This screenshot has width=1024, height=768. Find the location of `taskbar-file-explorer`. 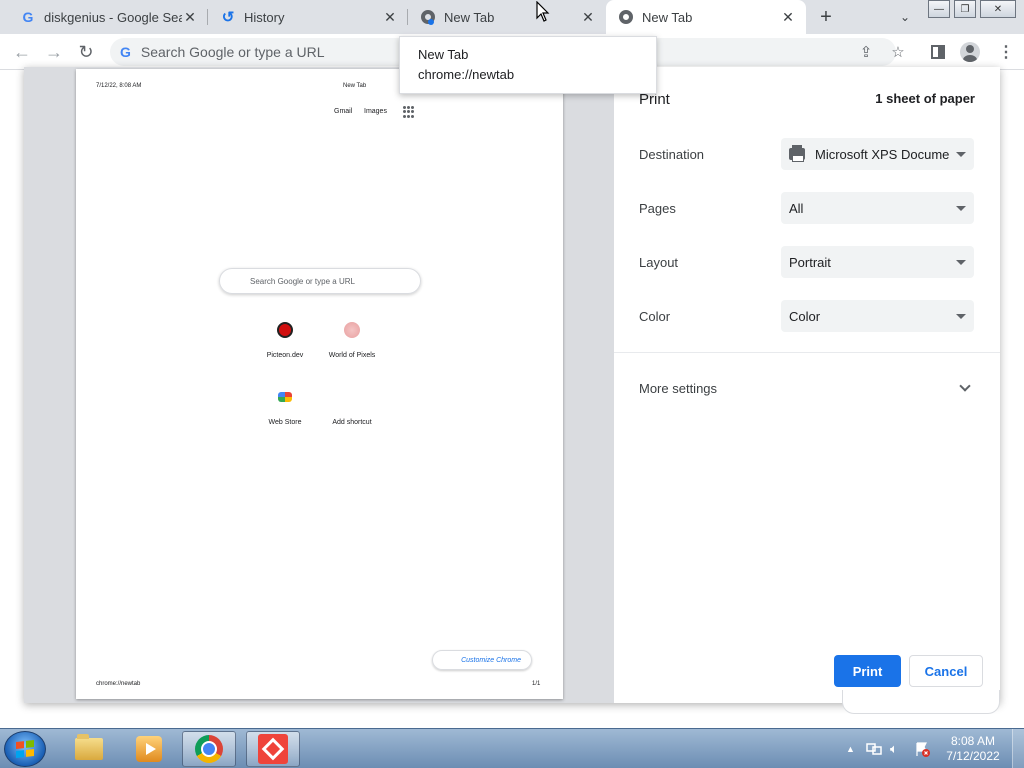

taskbar-file-explorer is located at coordinates (89, 749).